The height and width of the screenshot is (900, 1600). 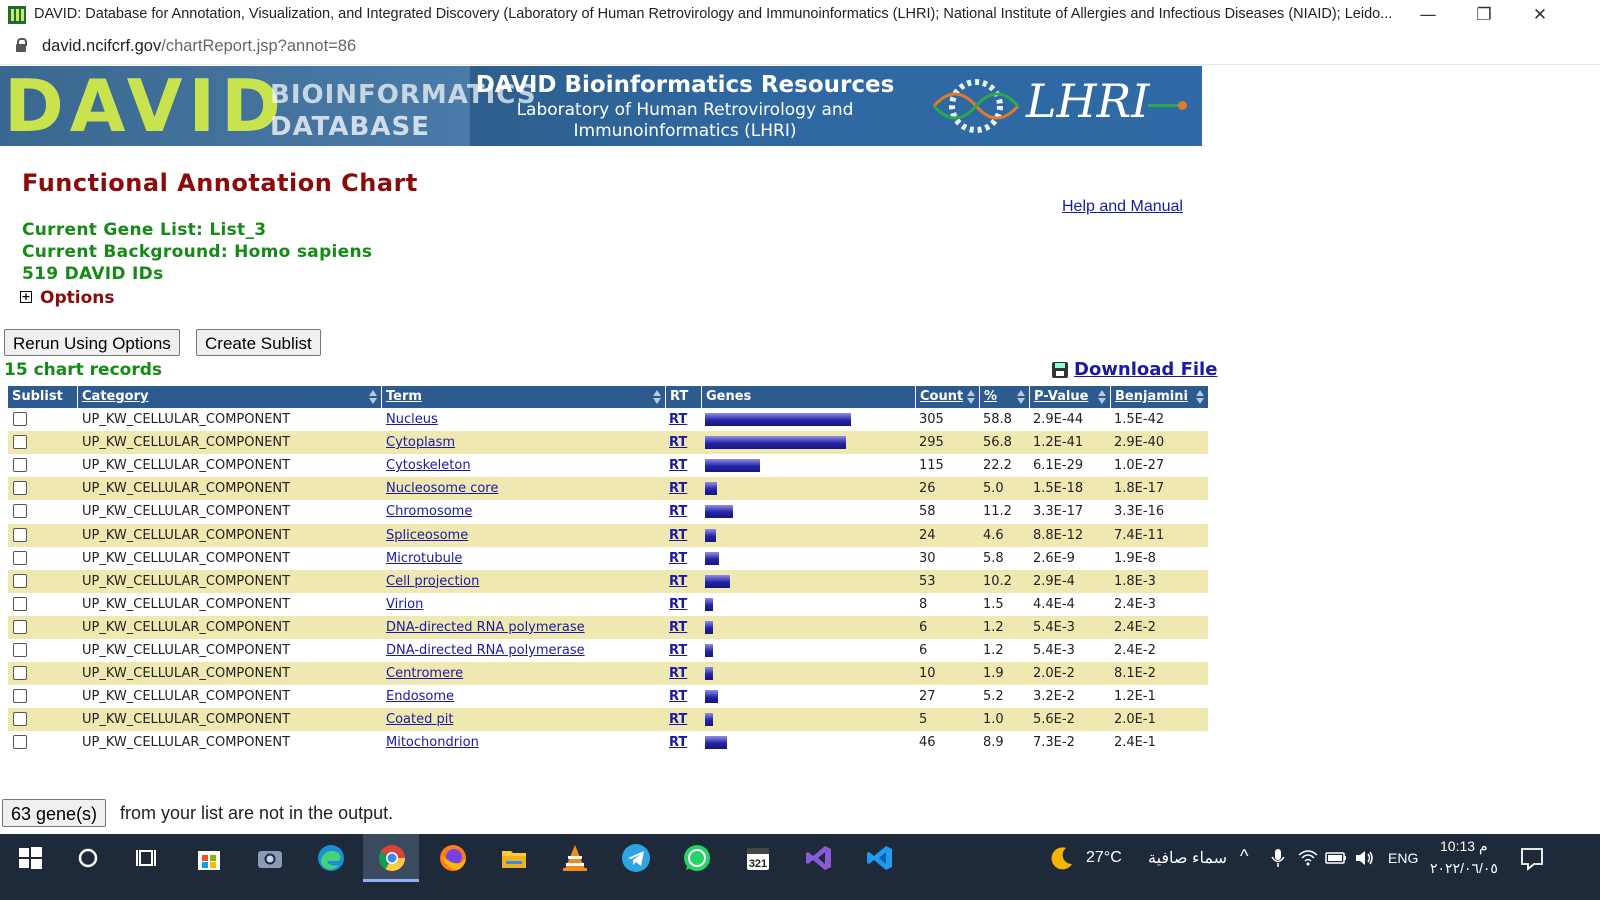 What do you see at coordinates (270, 858) in the screenshot?
I see `camera-icon` at bounding box center [270, 858].